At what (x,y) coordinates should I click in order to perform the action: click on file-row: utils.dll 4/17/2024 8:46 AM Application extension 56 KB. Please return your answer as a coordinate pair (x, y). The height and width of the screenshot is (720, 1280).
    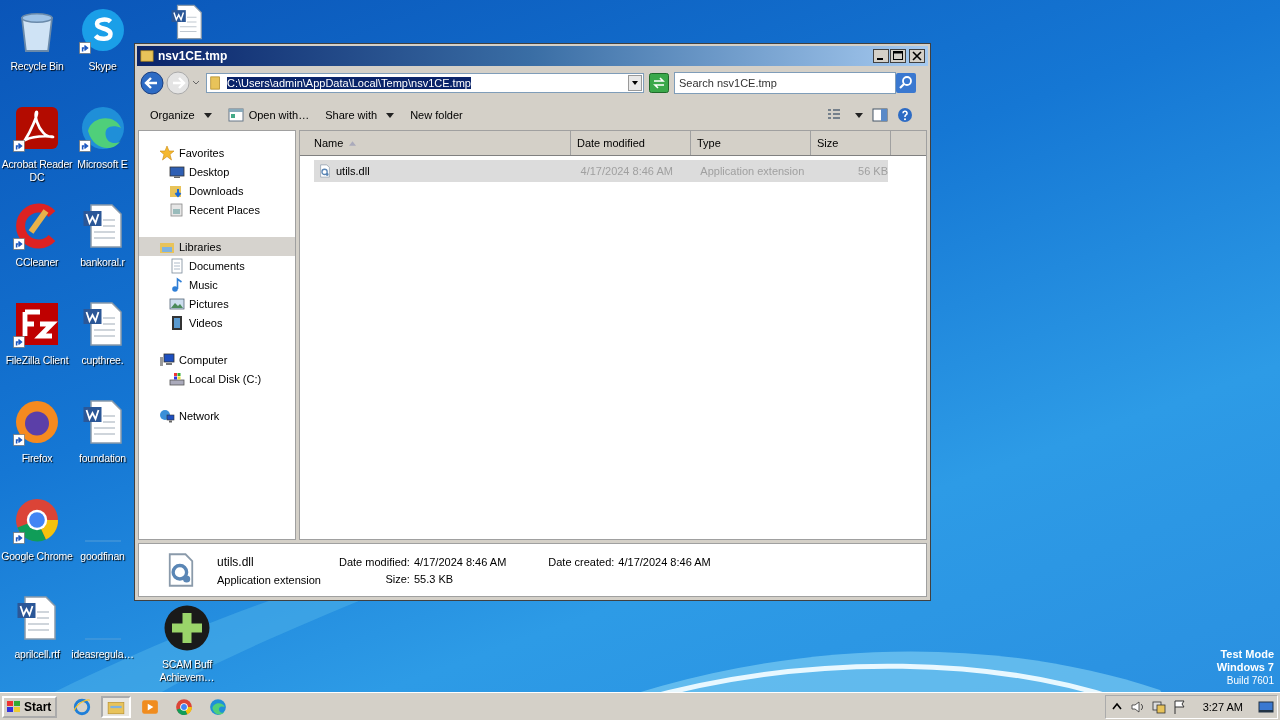
    Looking at the image, I should click on (601, 171).